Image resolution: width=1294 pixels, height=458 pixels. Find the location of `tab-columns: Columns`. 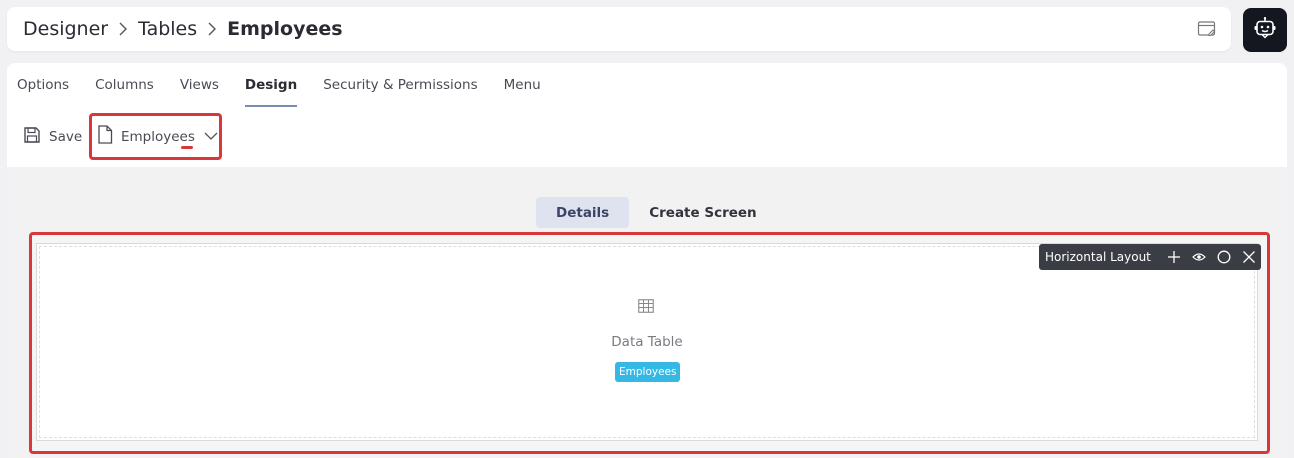

tab-columns: Columns is located at coordinates (124, 85).